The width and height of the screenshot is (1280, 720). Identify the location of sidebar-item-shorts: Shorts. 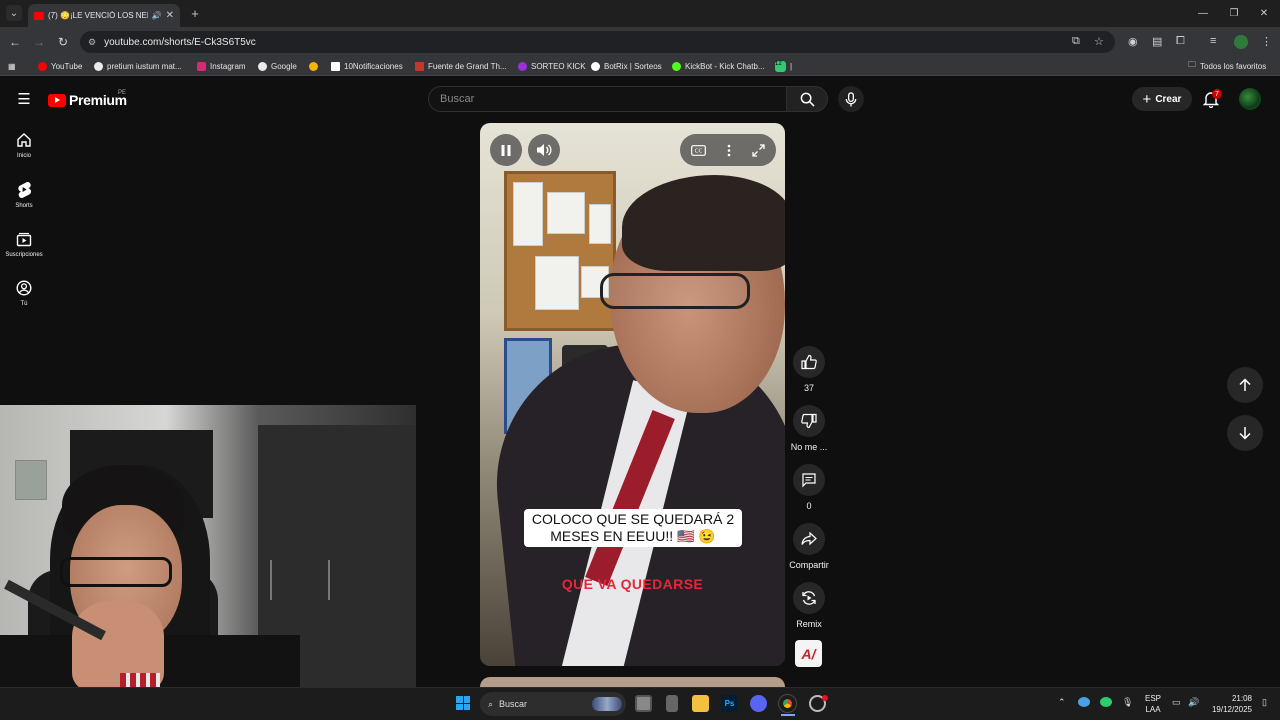
(24, 195).